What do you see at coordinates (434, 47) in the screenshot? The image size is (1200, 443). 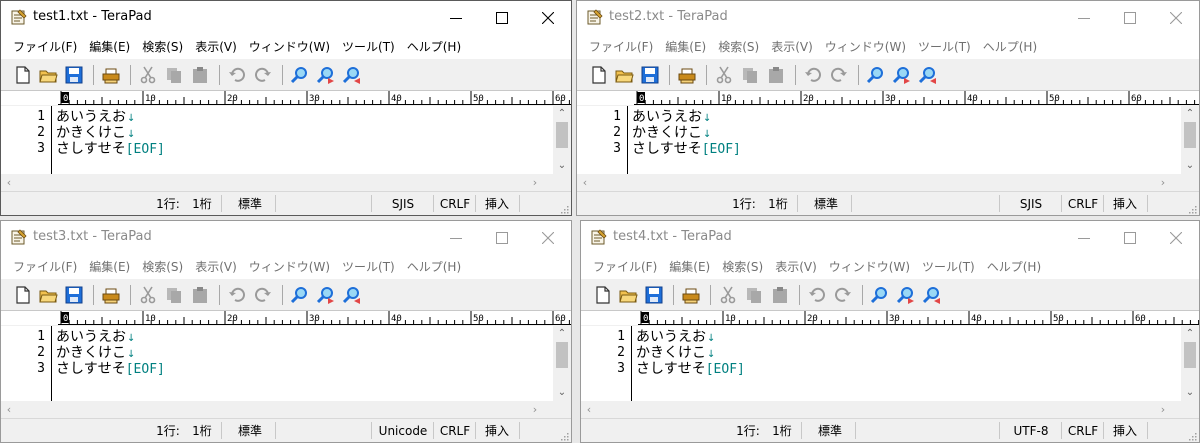 I see `menu-help: ヘルプ(H)` at bounding box center [434, 47].